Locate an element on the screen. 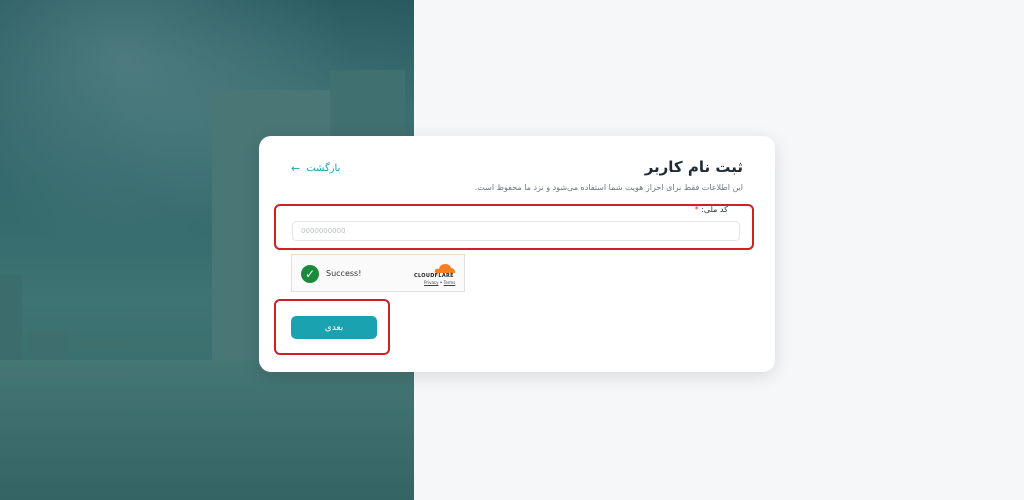  captcha-status: Success! is located at coordinates (344, 273).